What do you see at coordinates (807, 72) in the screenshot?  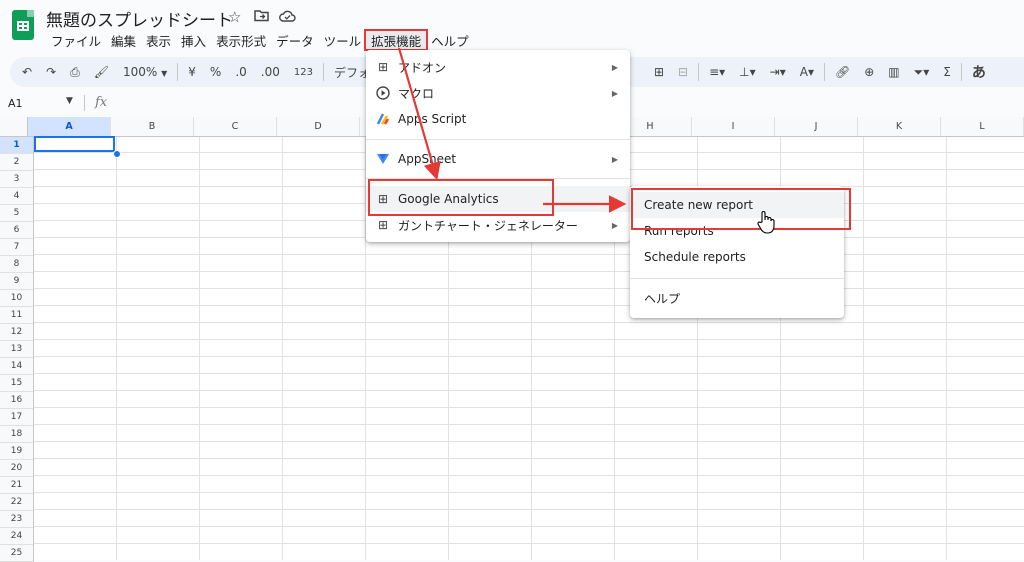 I see `text-rotate-icon: A▾` at bounding box center [807, 72].